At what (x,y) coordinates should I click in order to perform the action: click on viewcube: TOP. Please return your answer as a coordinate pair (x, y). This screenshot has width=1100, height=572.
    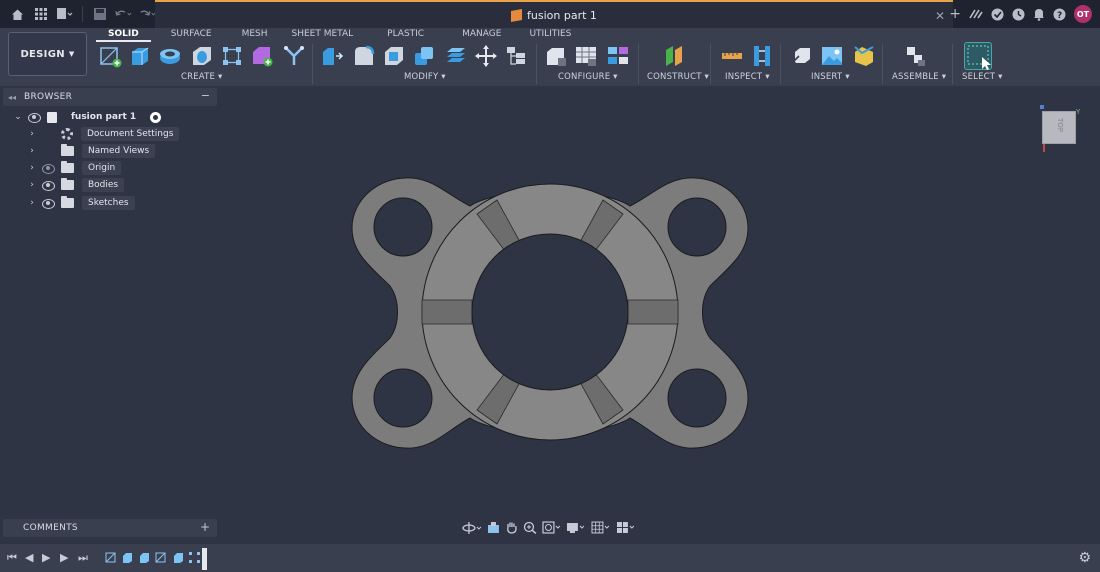
    Looking at the image, I should click on (1059, 127).